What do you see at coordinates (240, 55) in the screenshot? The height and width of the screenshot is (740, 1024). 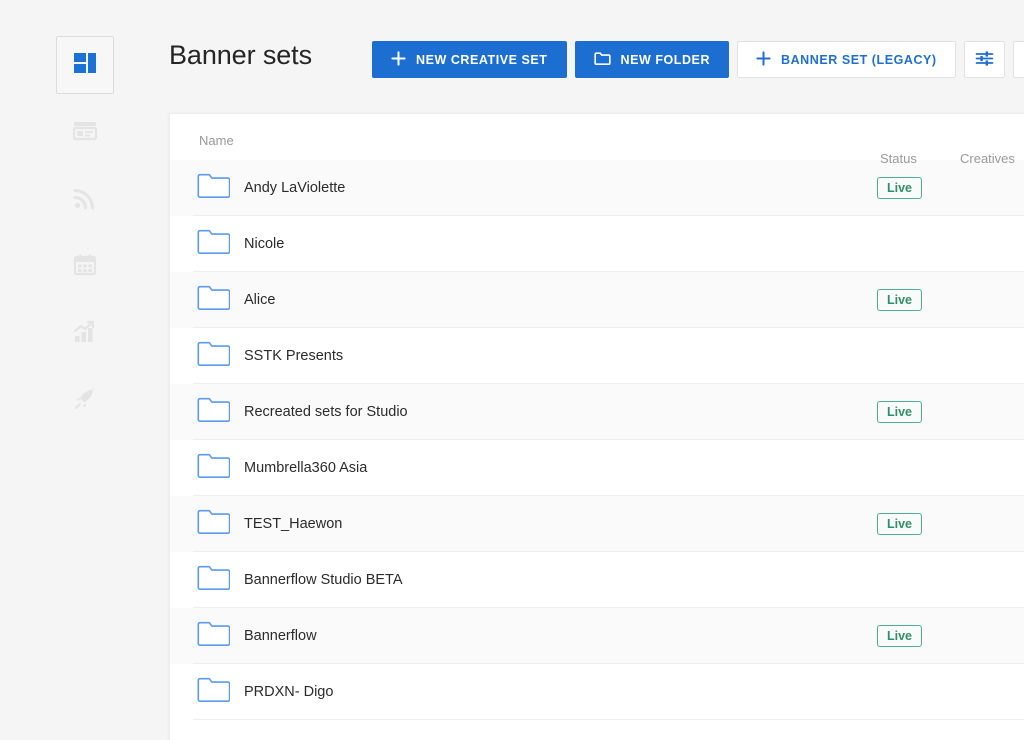 I see `page-title: Banner sets` at bounding box center [240, 55].